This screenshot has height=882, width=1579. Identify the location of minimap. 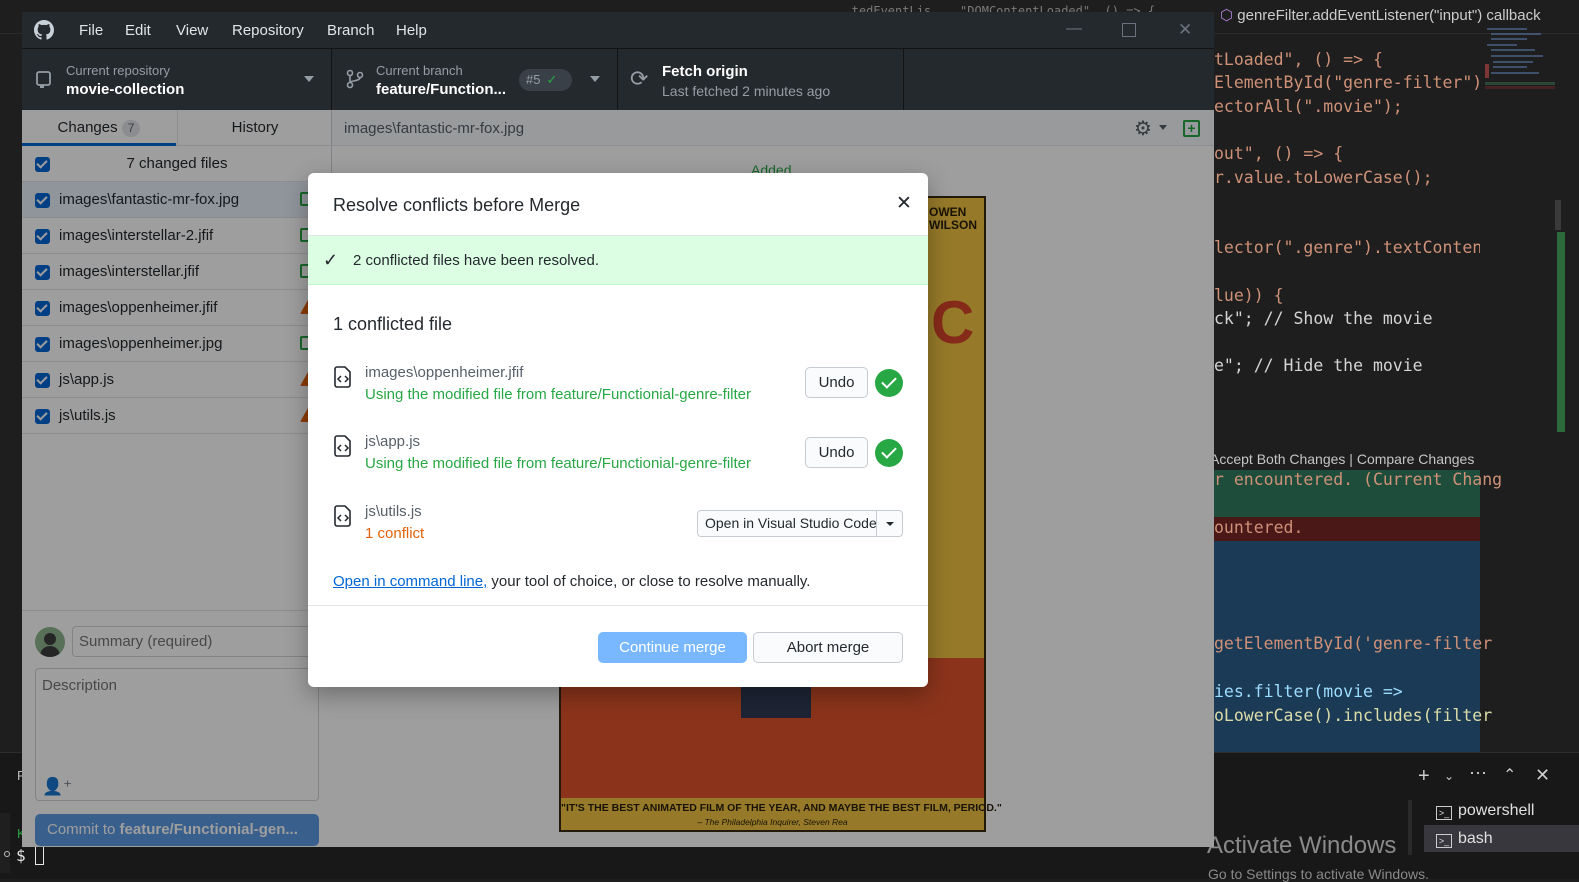
(1520, 76).